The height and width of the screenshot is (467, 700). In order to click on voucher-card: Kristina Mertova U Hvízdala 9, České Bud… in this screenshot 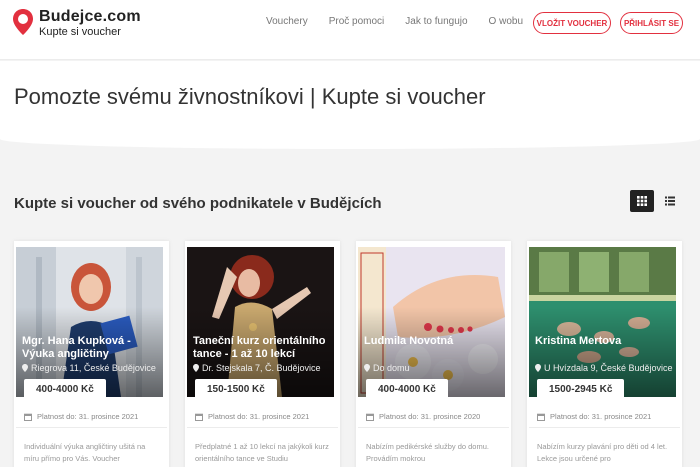, I will do `click(604, 354)`.